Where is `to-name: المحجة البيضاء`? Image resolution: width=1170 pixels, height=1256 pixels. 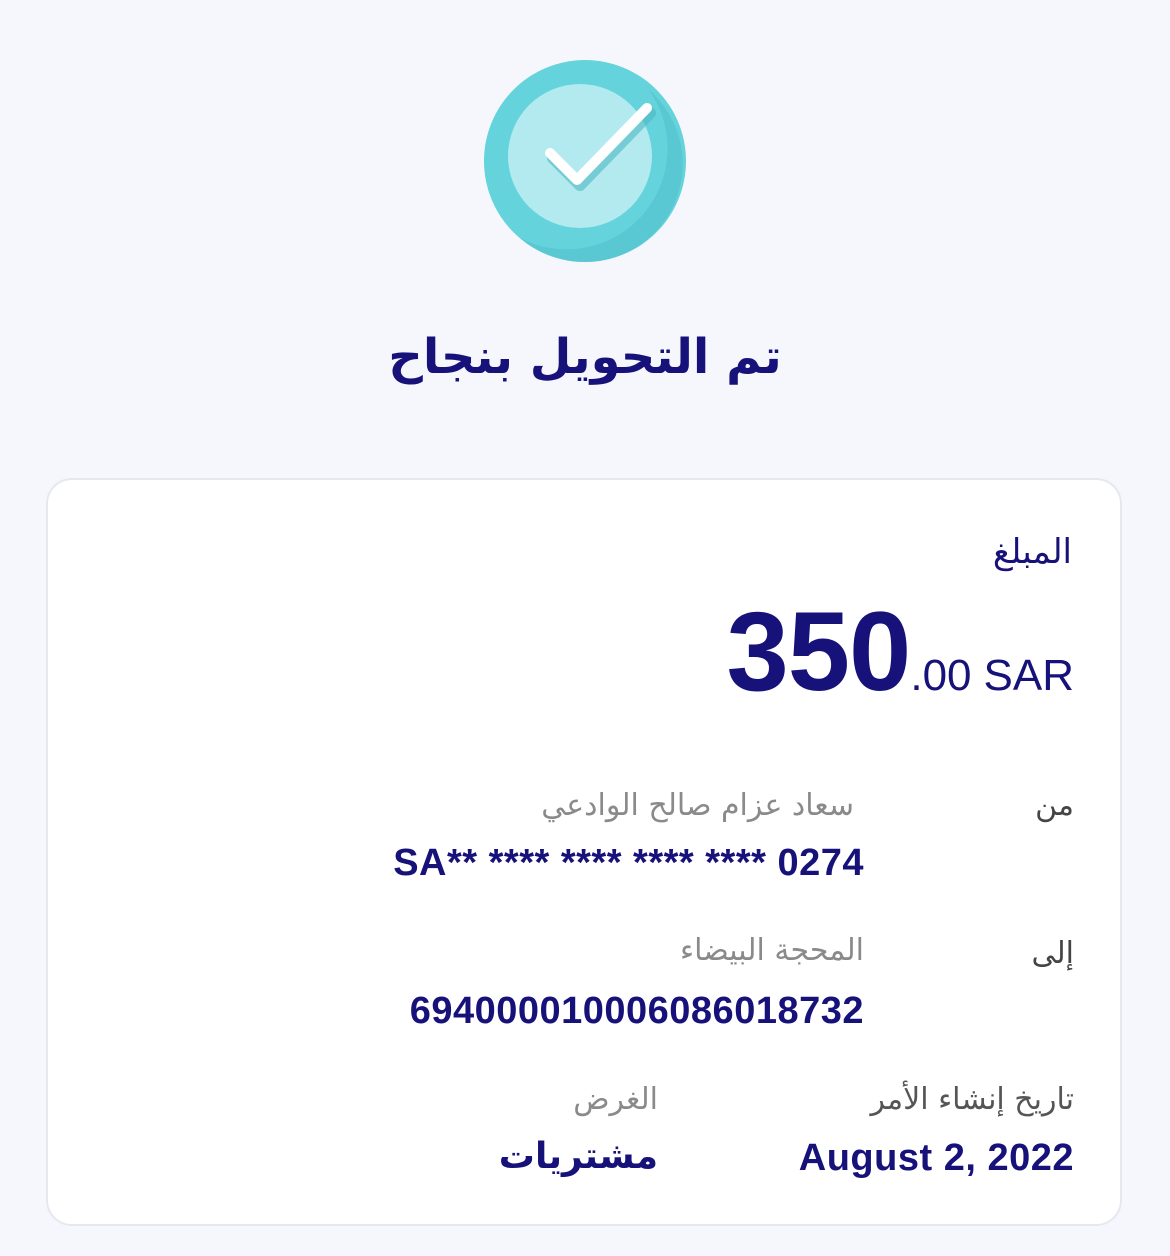
to-name: المحجة البيضاء is located at coordinates (771, 950).